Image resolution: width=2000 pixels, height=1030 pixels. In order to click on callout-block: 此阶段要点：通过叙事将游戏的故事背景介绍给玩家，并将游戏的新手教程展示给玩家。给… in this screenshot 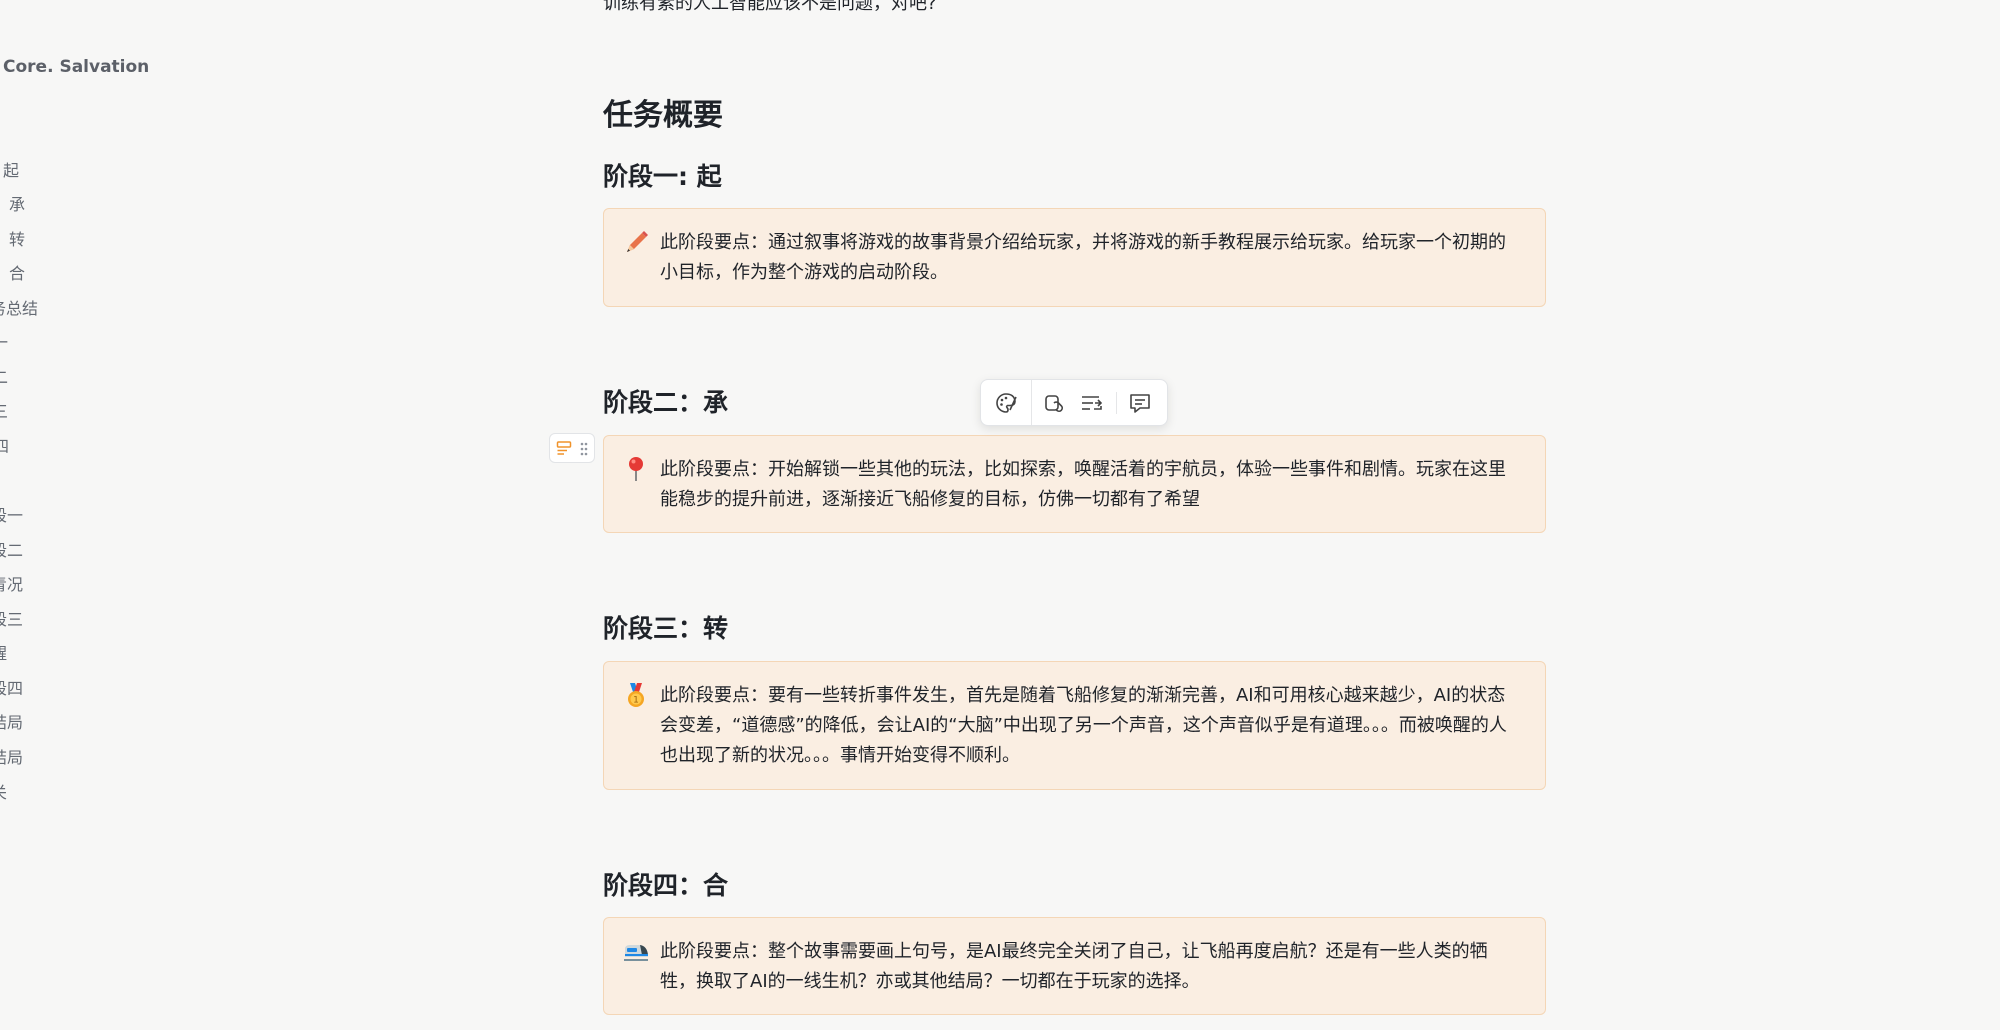, I will do `click(1074, 257)`.